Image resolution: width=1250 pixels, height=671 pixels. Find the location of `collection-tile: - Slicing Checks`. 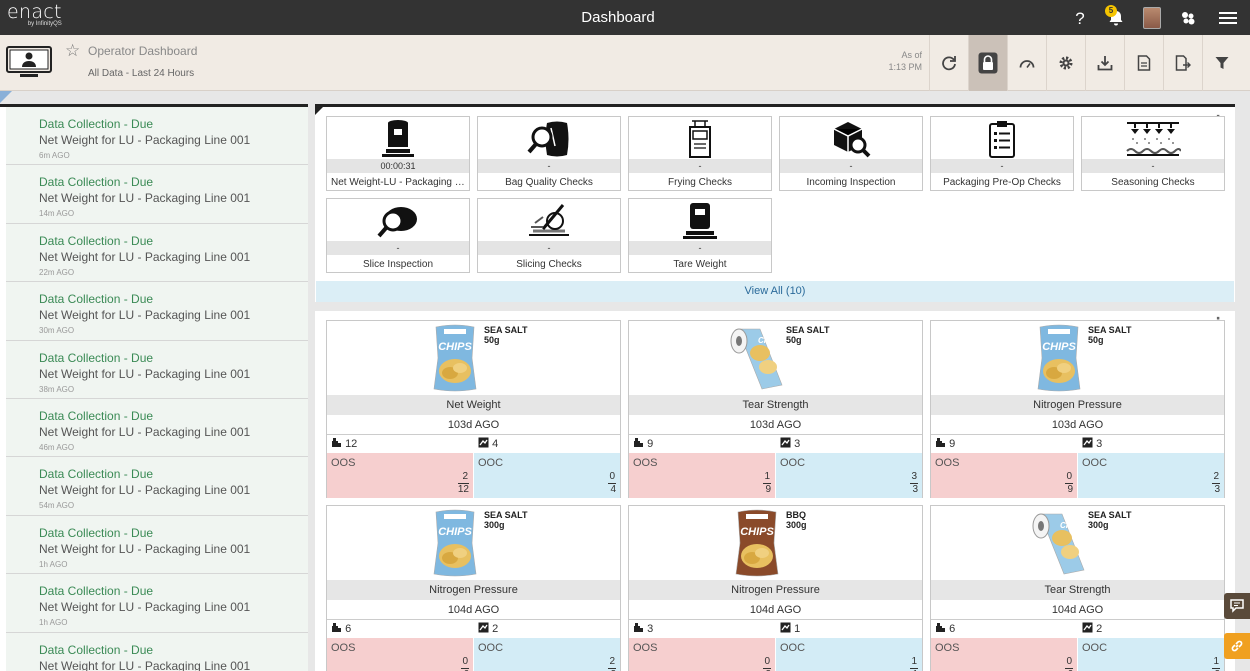

collection-tile: - Slicing Checks is located at coordinates (549, 235).